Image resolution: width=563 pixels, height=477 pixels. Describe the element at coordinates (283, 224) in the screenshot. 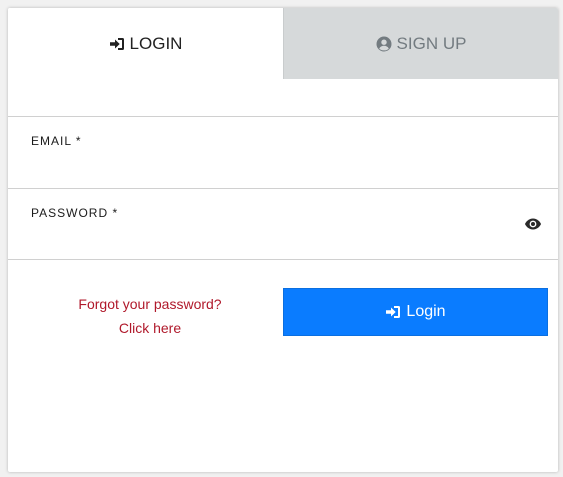

I see `password-field: PASSWORD *` at that location.